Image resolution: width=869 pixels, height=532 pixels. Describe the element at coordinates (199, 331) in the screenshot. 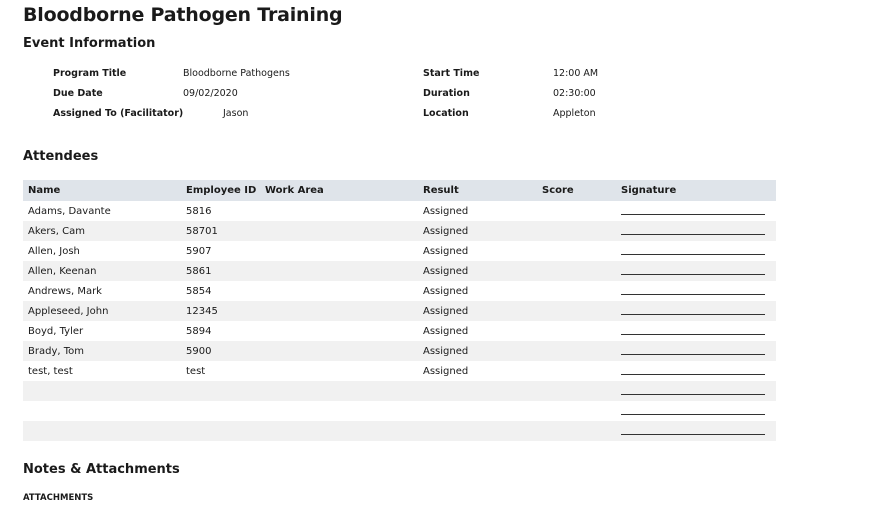

I see `attendee-employee-id: 5894` at that location.